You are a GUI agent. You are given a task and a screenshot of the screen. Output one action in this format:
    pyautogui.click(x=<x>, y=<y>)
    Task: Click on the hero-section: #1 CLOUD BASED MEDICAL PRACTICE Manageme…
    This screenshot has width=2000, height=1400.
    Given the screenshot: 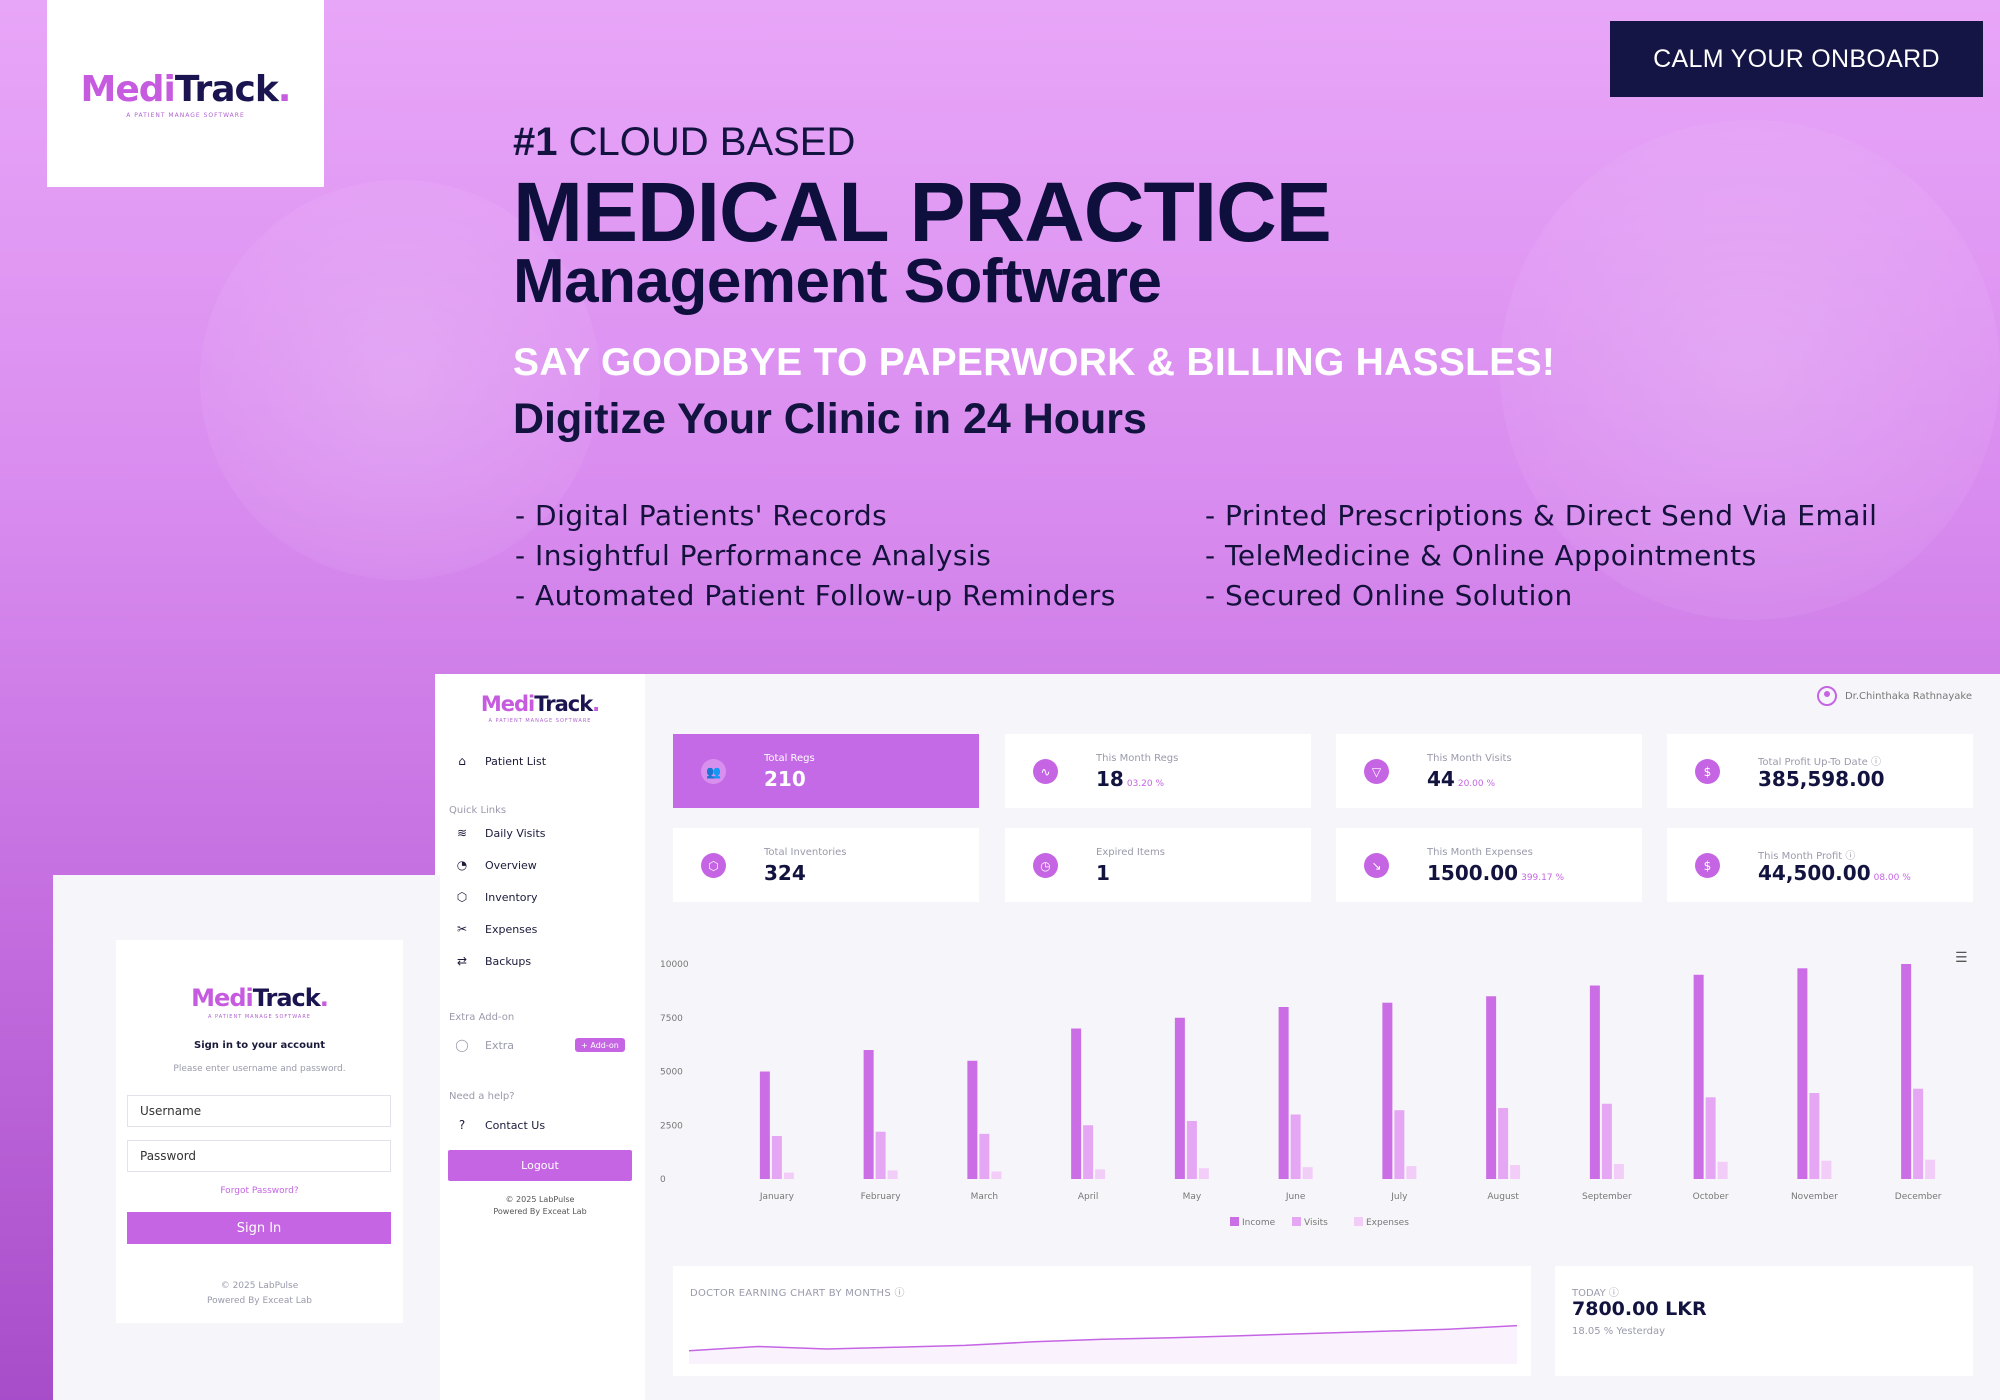 What is the action you would take?
    pyautogui.click(x=1034, y=282)
    